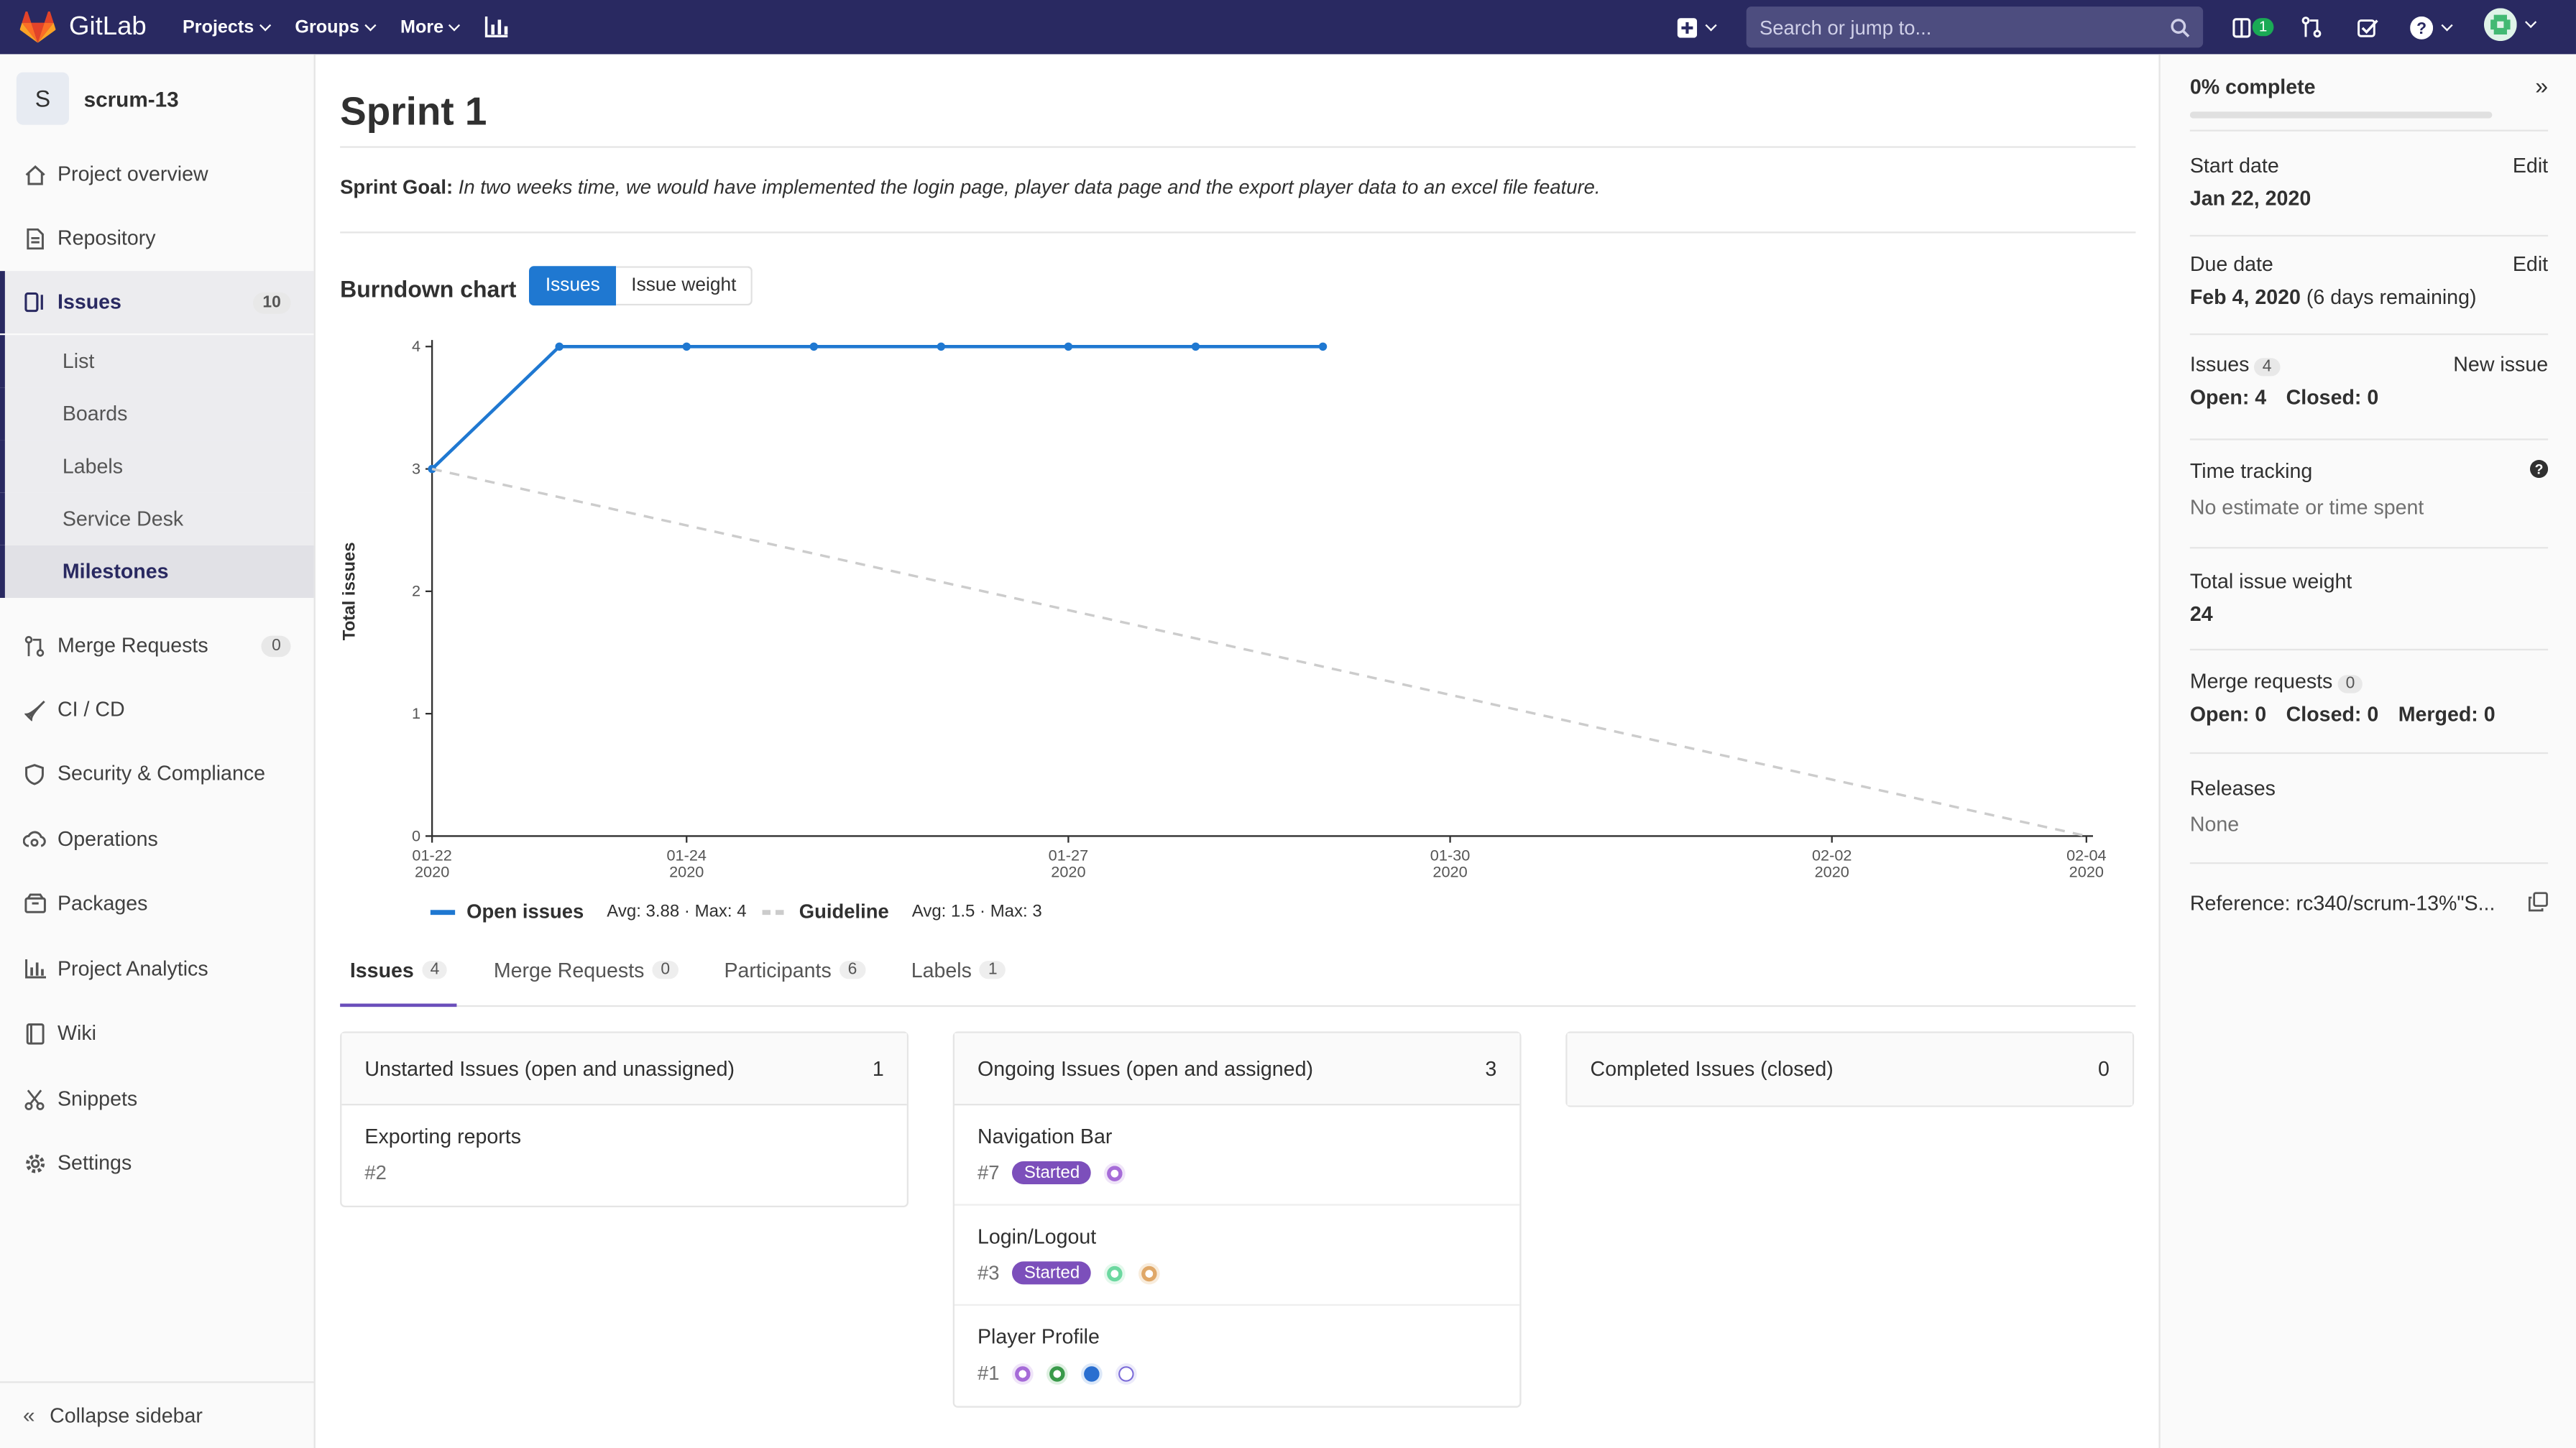 The width and height of the screenshot is (2576, 1448). What do you see at coordinates (1288, 28) in the screenshot?
I see `top-navbar: GitLab Projects Groups More 1` at bounding box center [1288, 28].